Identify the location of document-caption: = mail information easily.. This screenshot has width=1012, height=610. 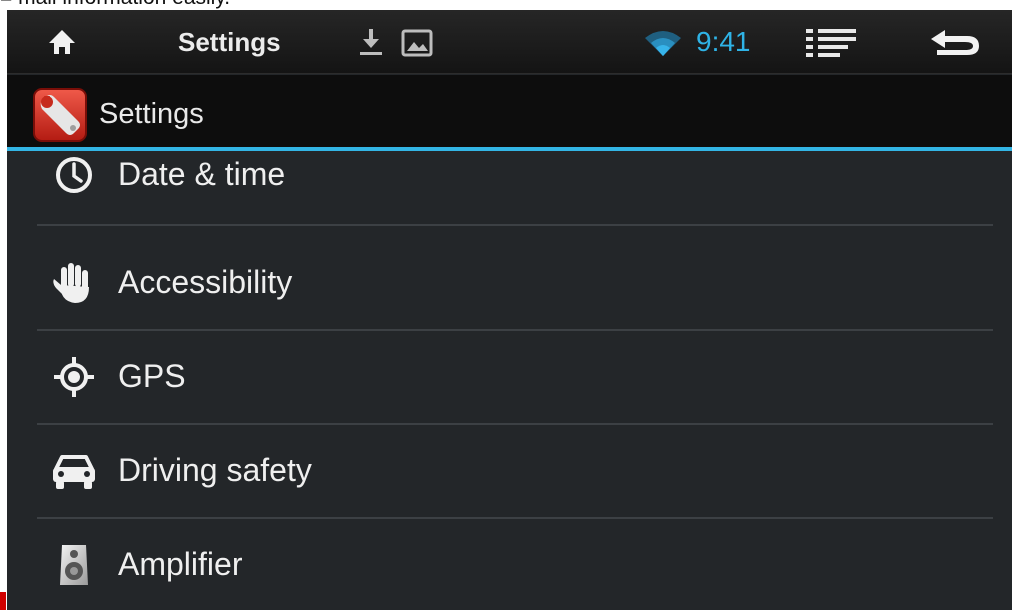
(506, 4).